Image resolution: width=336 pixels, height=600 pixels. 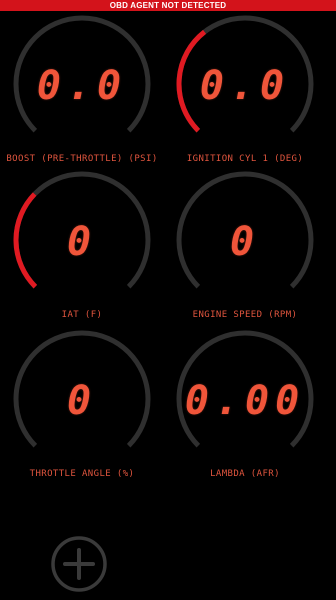 I want to click on gauge-label: IAT (F), so click(x=82, y=315).